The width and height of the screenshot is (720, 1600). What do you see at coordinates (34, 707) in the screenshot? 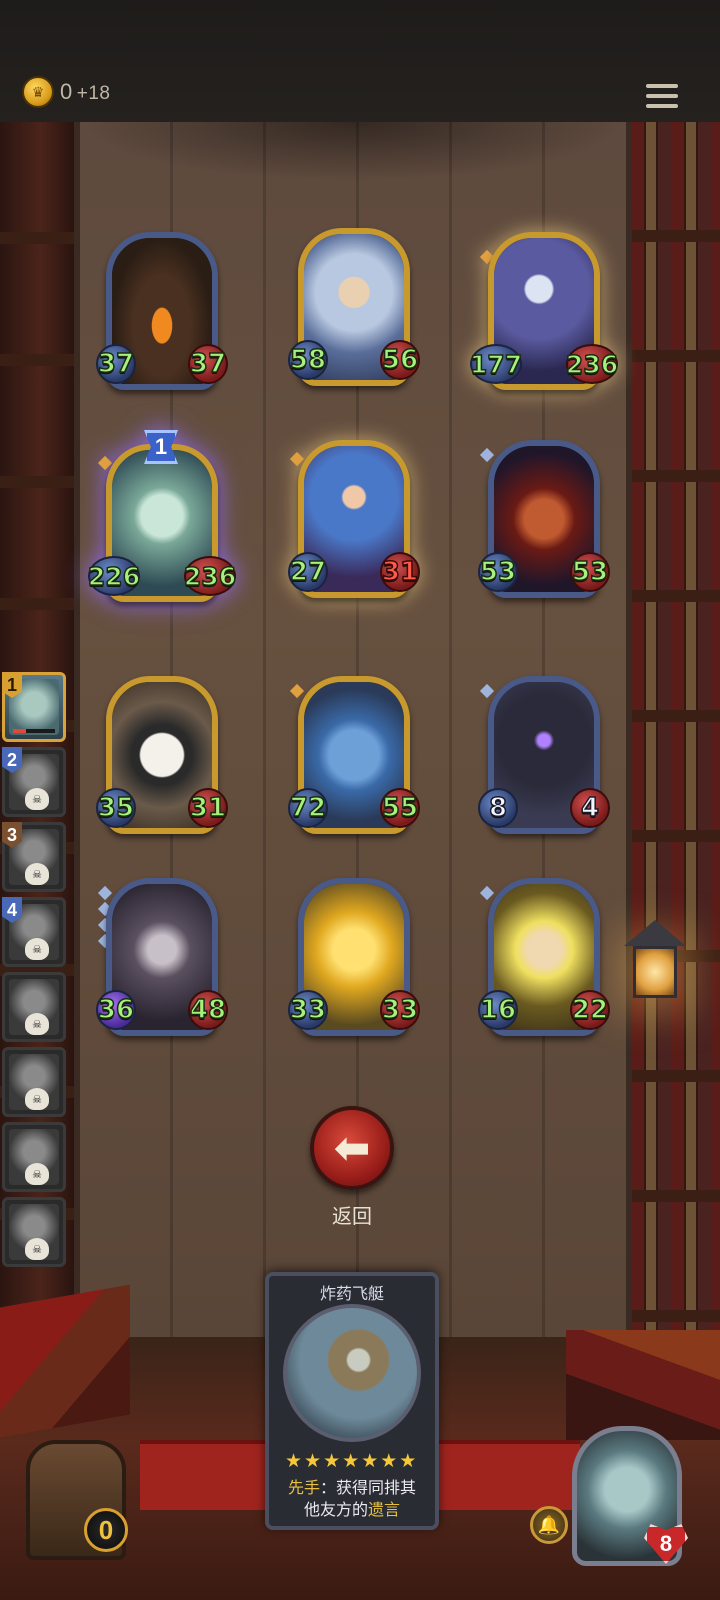
I see `roster-item-1: 1` at bounding box center [34, 707].